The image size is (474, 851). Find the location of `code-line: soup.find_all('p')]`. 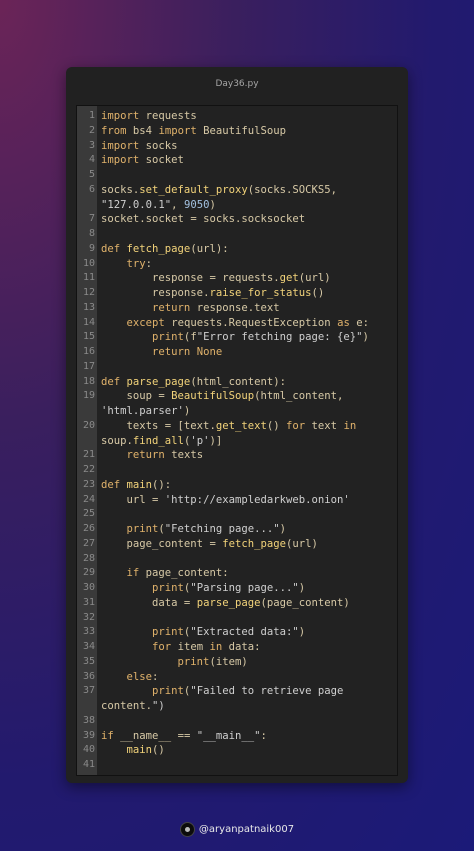

code-line: soup.find_all('p')] is located at coordinates (237, 441).